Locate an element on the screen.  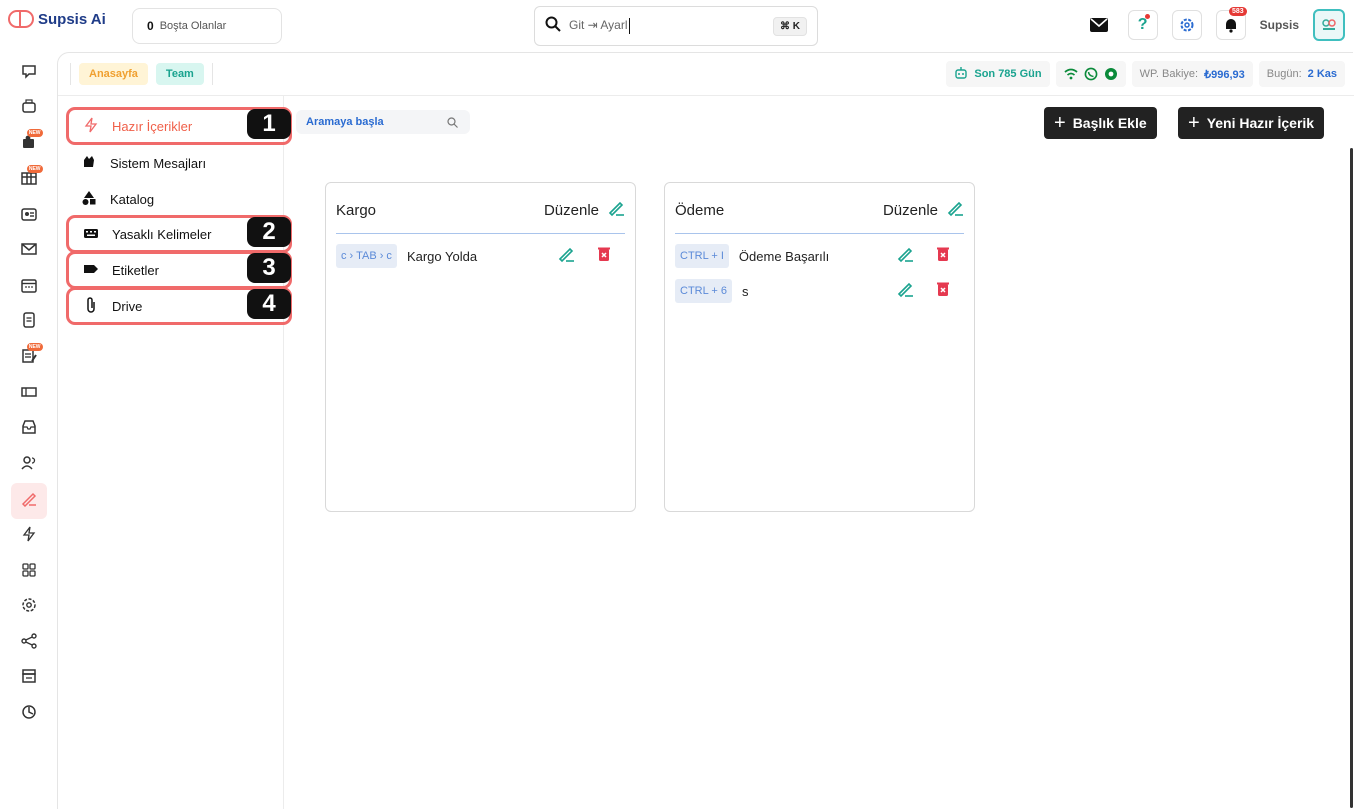
scrollbar is located at coordinates (1351, 478).